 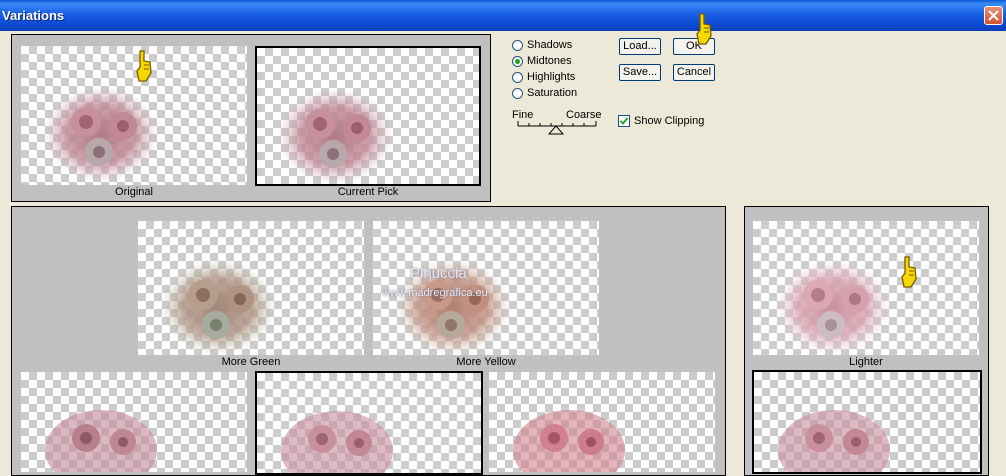 What do you see at coordinates (435, 293) in the screenshot?
I see `watermark-url: www.madregrafica.eu` at bounding box center [435, 293].